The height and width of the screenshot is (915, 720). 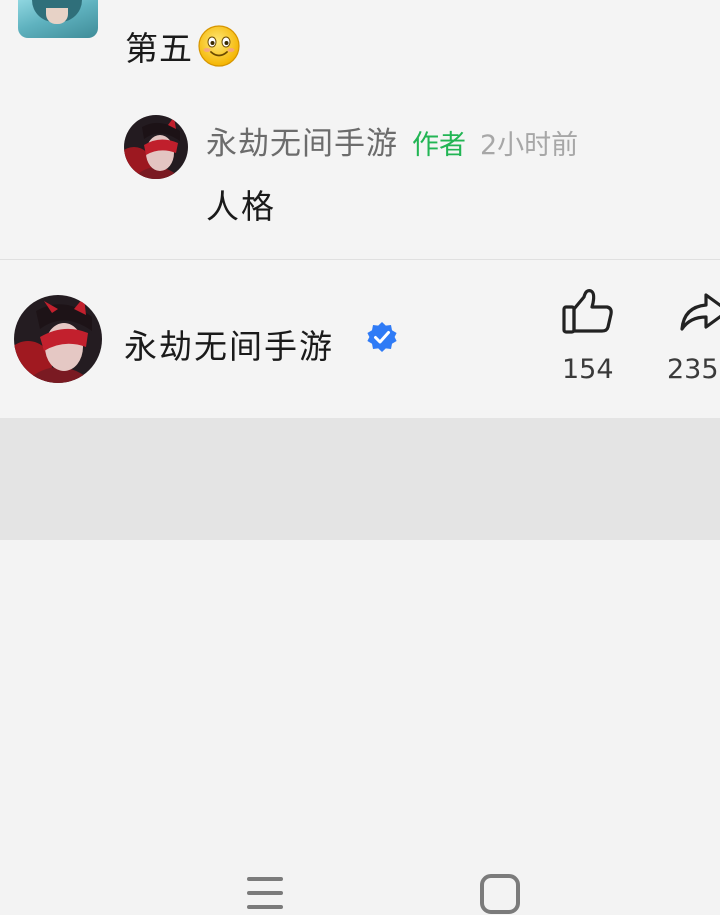 I want to click on home-icon, so click(x=500, y=894).